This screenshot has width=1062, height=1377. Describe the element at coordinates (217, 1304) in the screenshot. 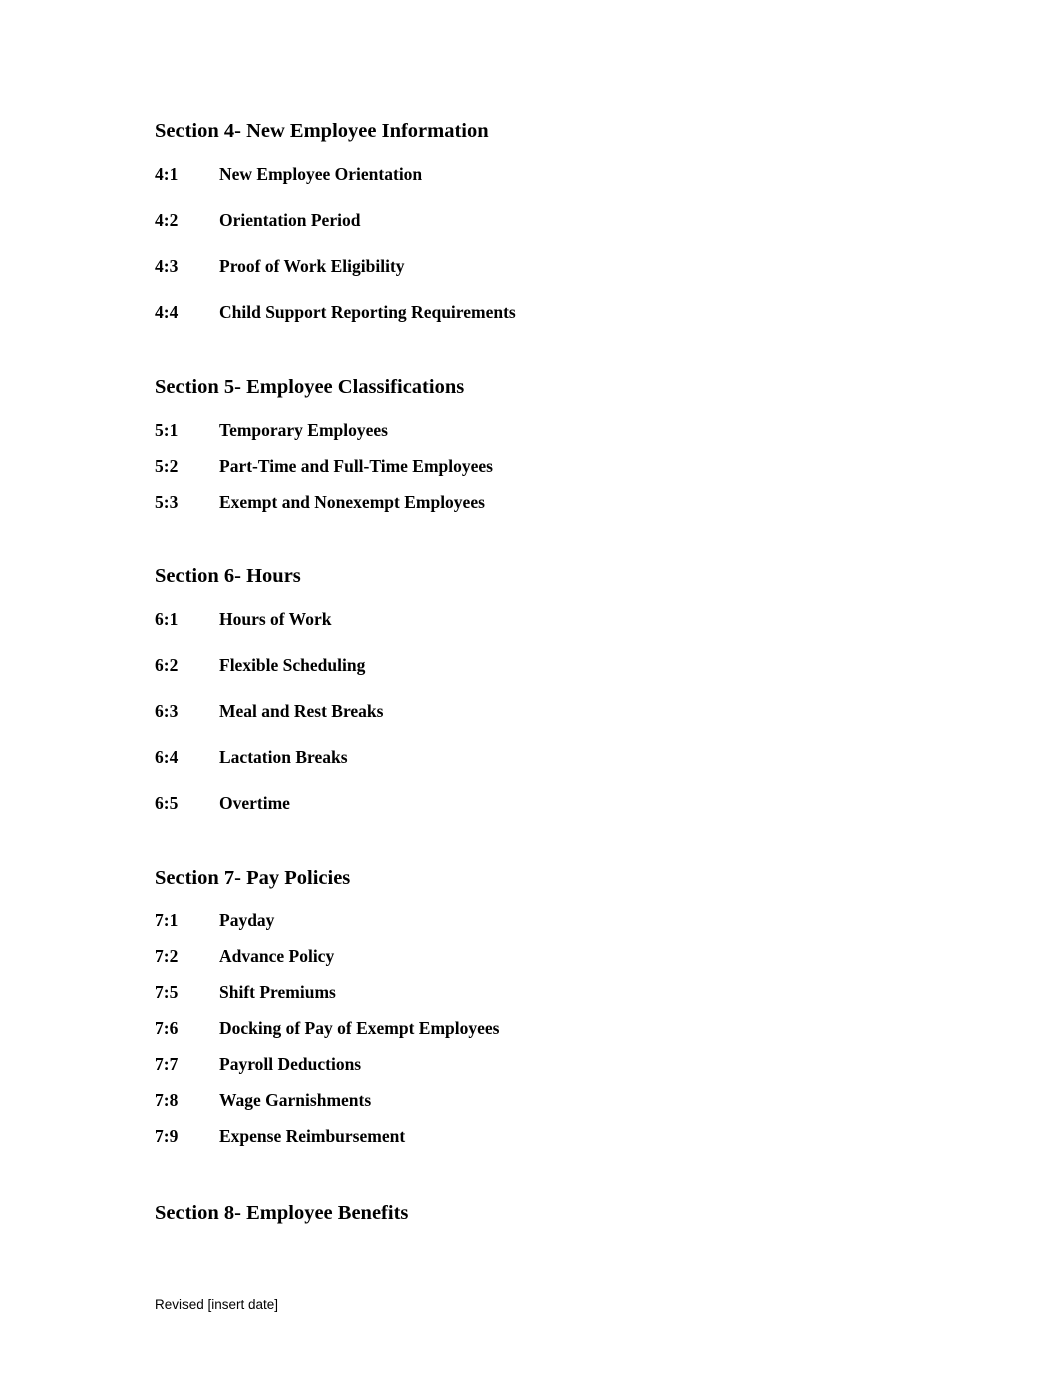

I see `revision-note: Revised [insert date]` at that location.